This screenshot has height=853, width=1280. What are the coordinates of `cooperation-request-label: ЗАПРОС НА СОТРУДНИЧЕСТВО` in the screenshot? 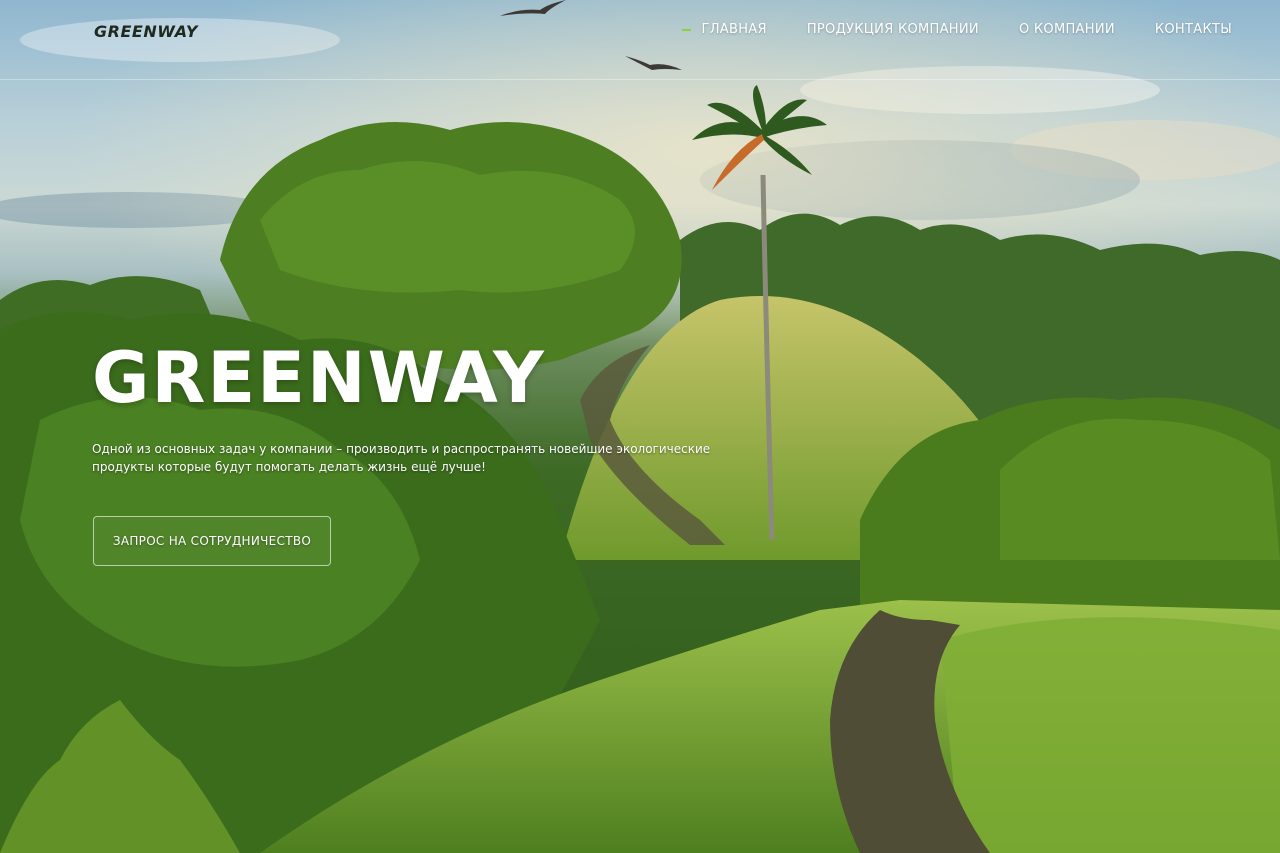 It's located at (212, 541).